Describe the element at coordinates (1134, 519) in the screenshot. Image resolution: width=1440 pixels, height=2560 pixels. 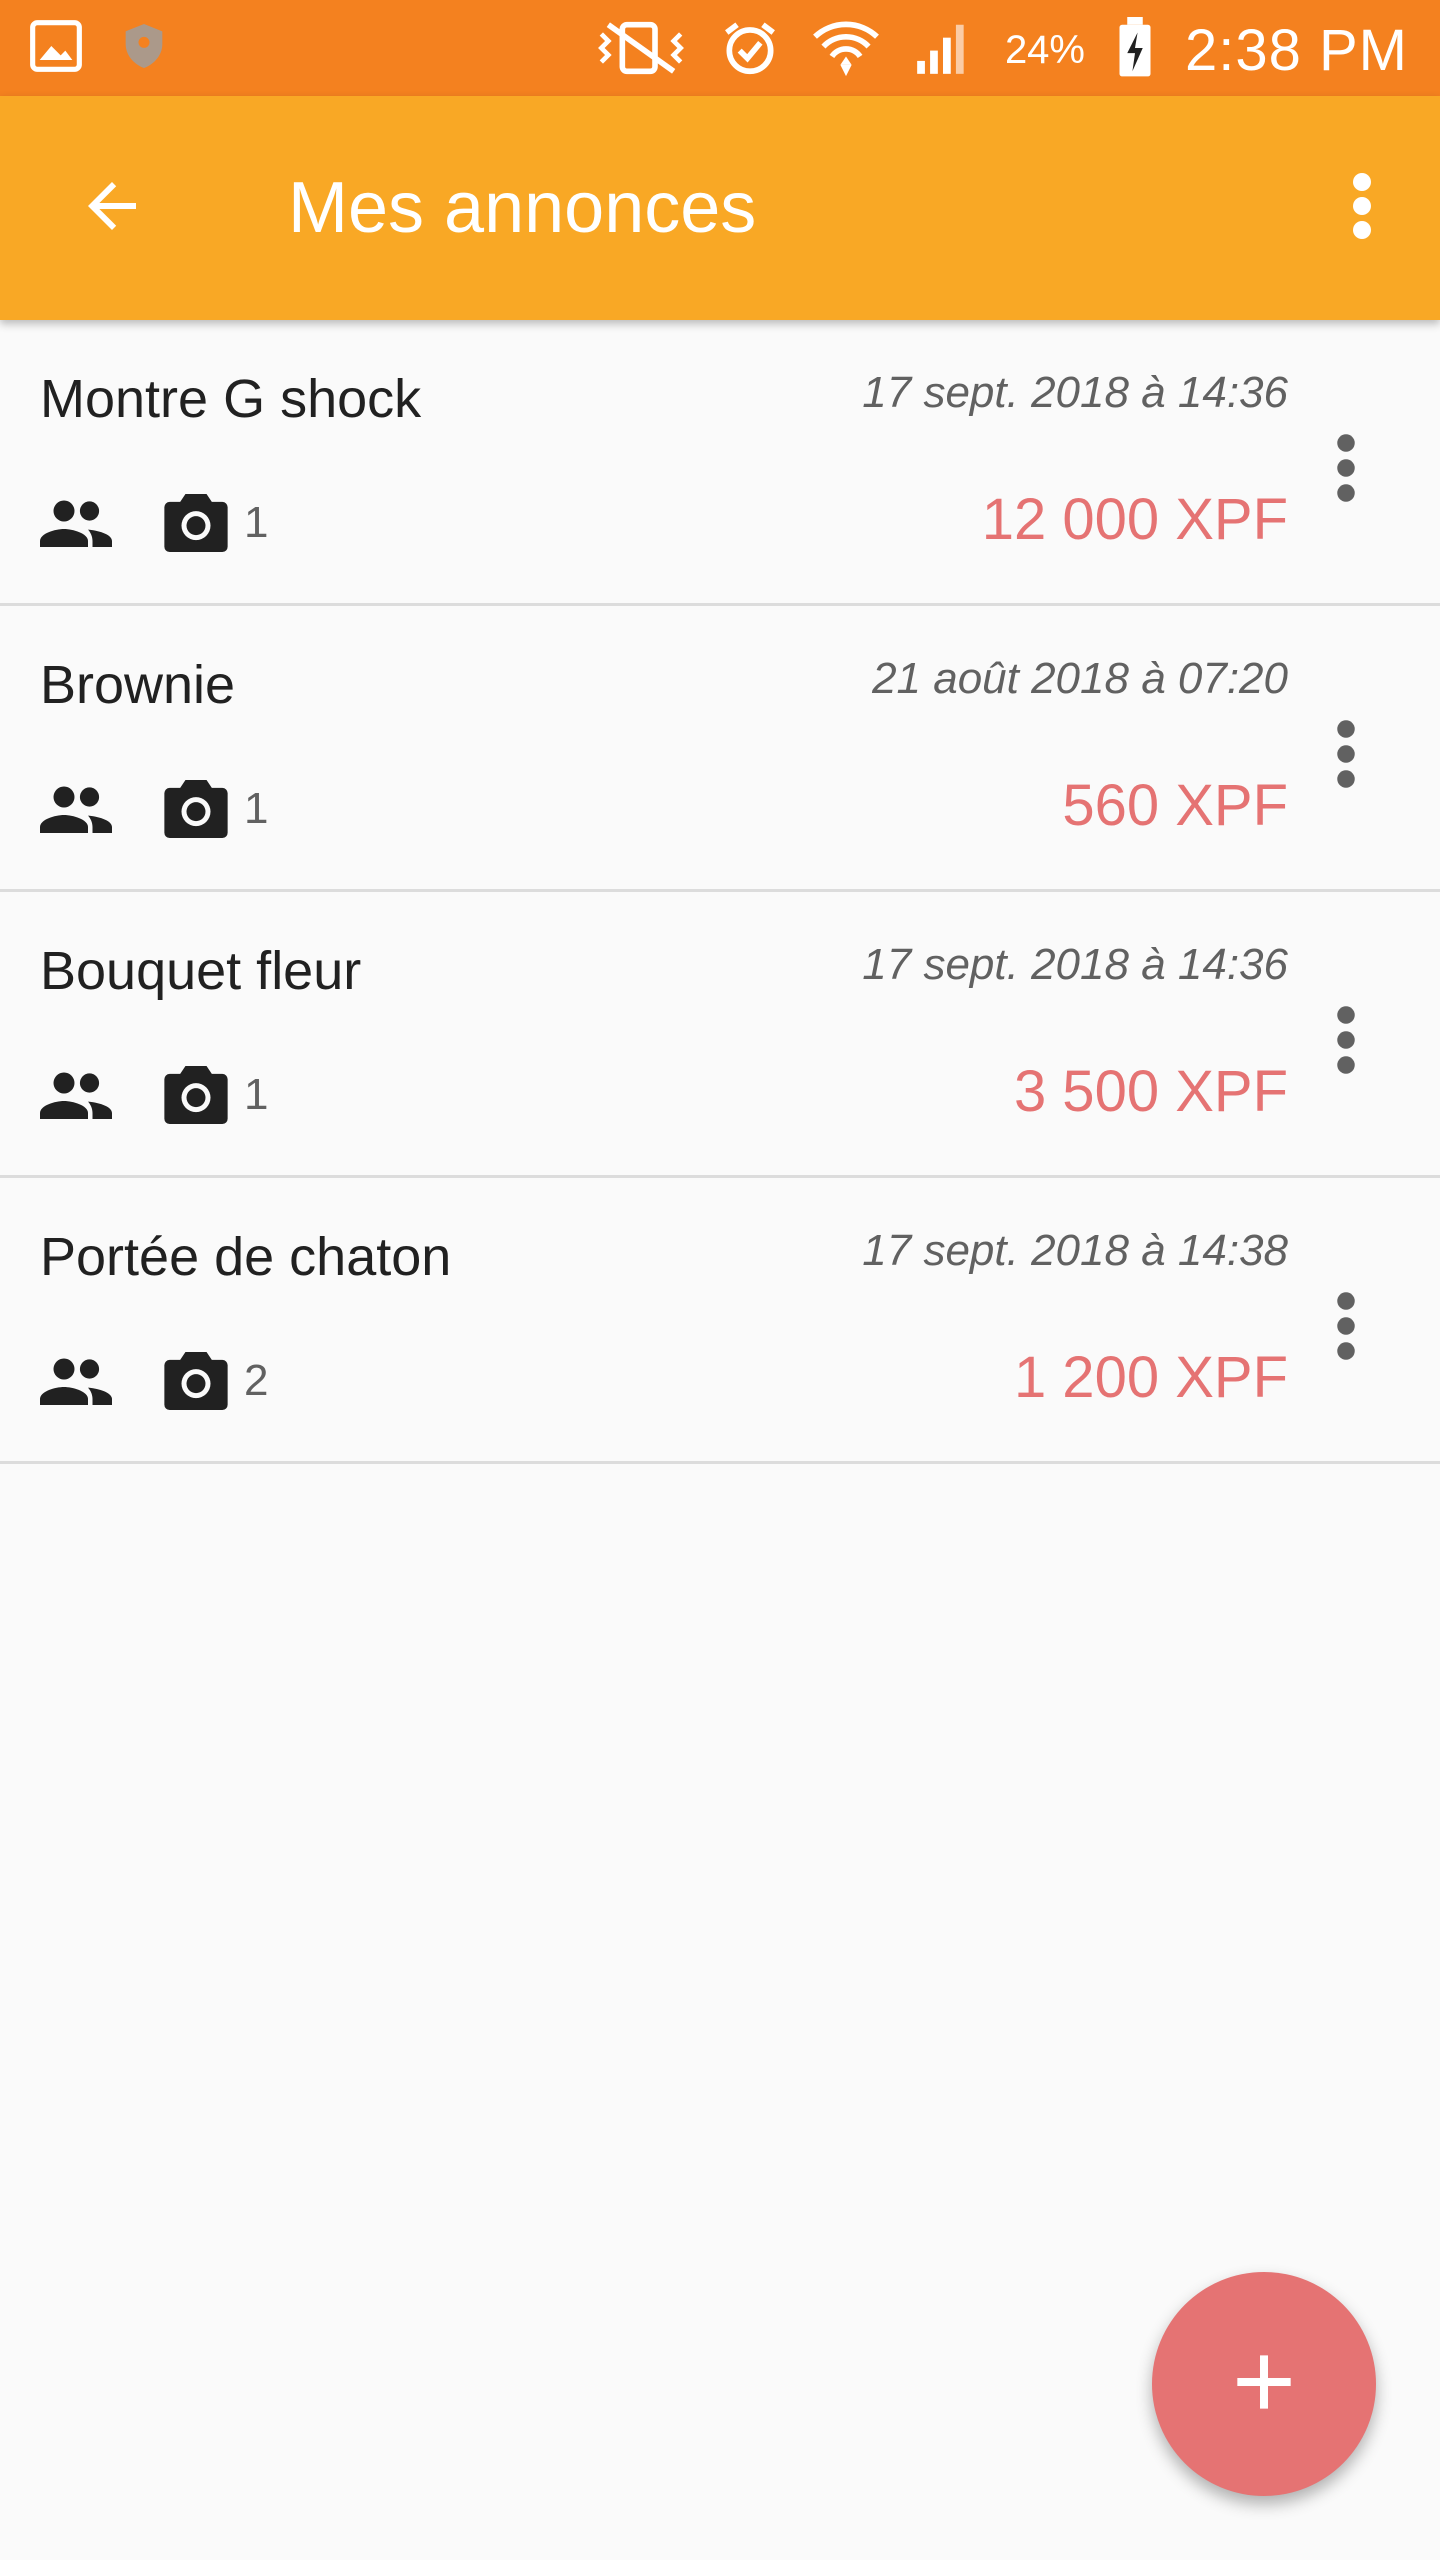
I see `listing-price: 12 000 XPF` at that location.